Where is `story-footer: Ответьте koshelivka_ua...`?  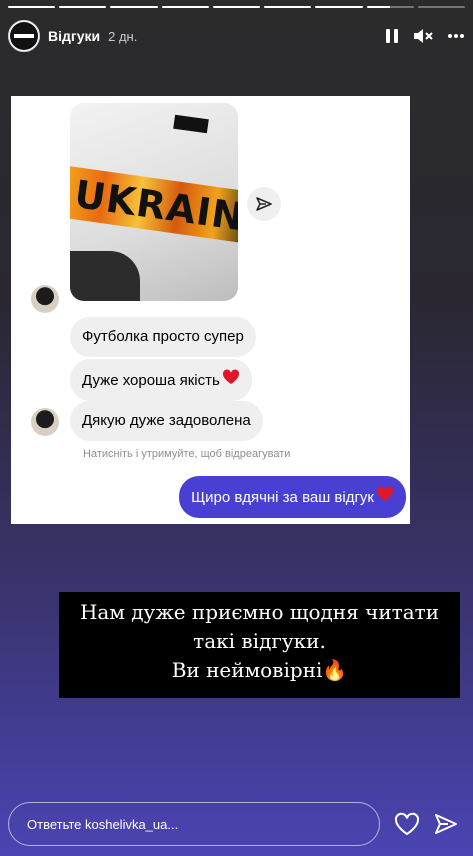 story-footer: Ответьте koshelivka_ua... is located at coordinates (236, 824).